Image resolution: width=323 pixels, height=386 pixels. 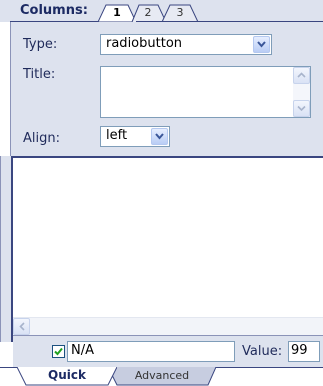 I want to click on scroll-left-button, so click(x=21, y=326).